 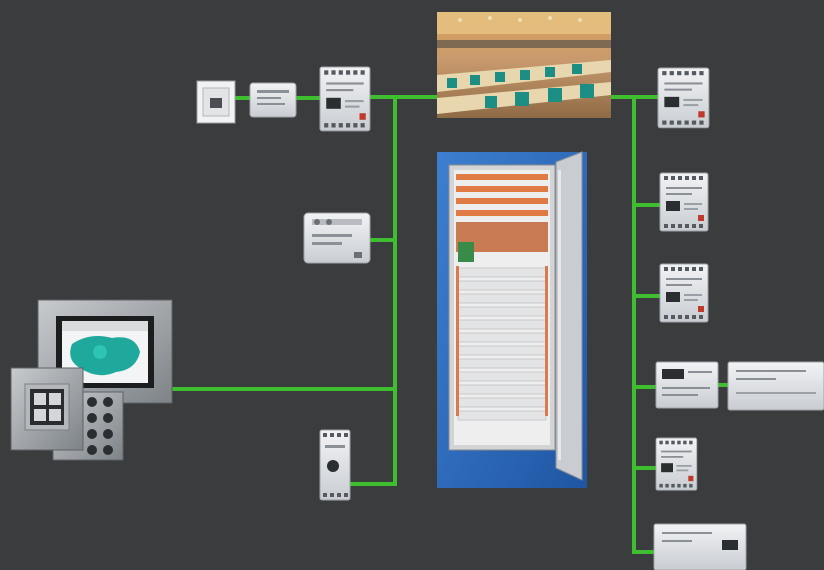 What do you see at coordinates (335, 465) in the screenshot?
I see `bus-interface-icon` at bounding box center [335, 465].